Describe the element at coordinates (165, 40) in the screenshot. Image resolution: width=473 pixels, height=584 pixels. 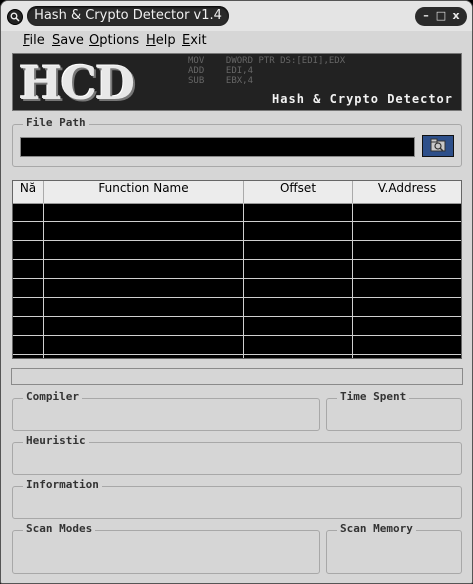
I see `menu-help-label: elp` at that location.